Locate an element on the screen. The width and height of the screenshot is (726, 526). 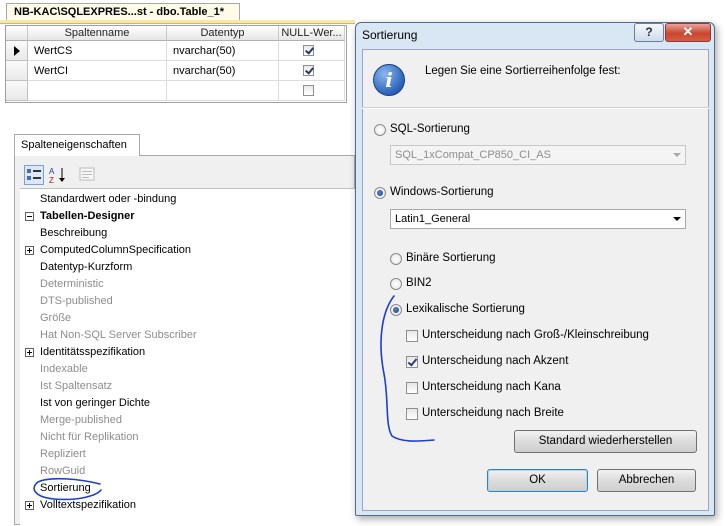
property-pages-icon is located at coordinates (87, 174).